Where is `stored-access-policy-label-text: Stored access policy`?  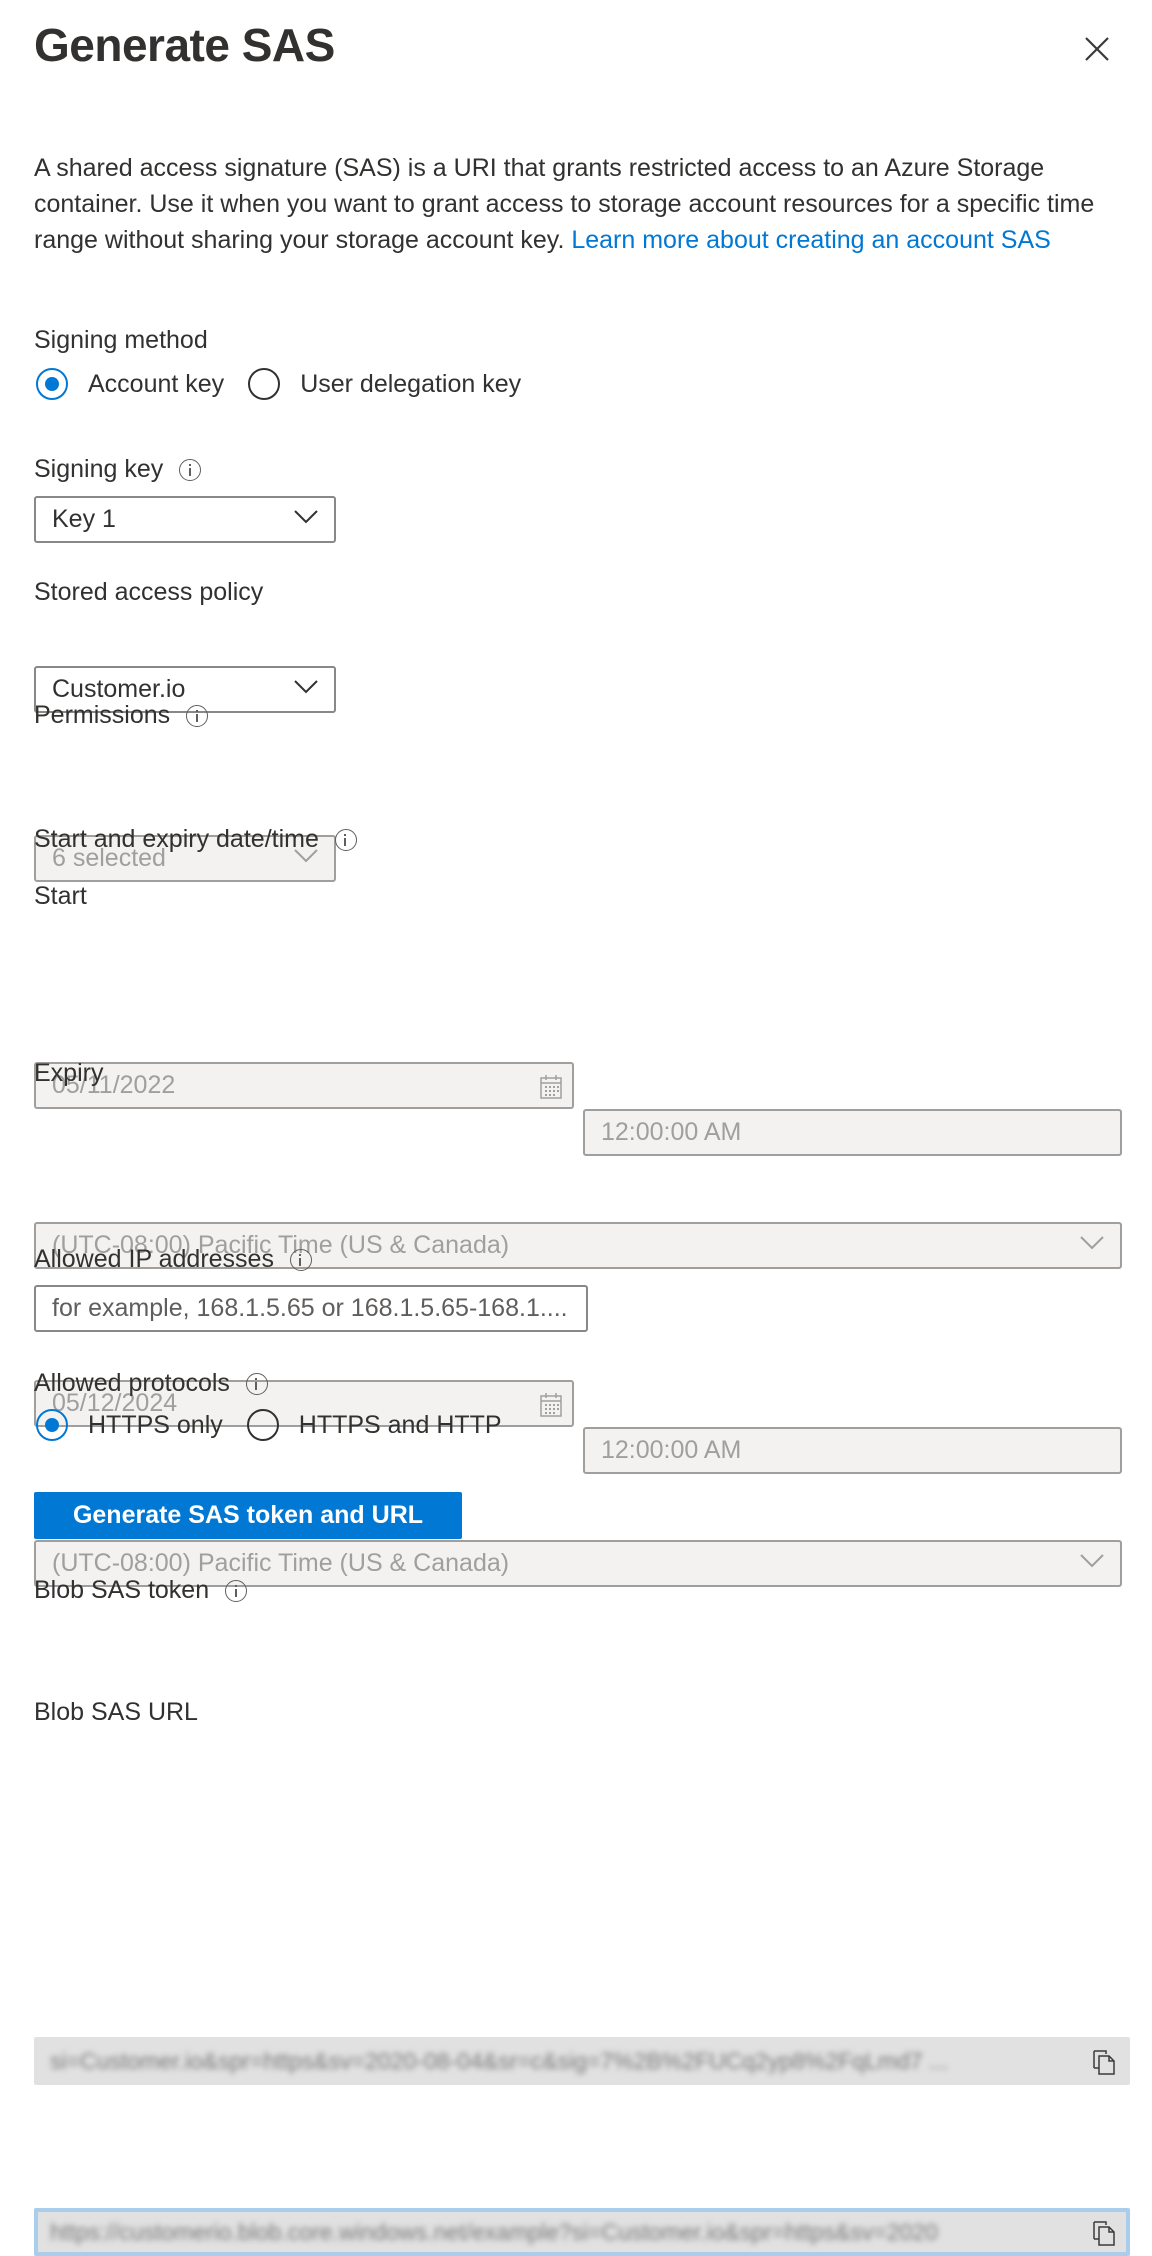 stored-access-policy-label-text: Stored access policy is located at coordinates (149, 592).